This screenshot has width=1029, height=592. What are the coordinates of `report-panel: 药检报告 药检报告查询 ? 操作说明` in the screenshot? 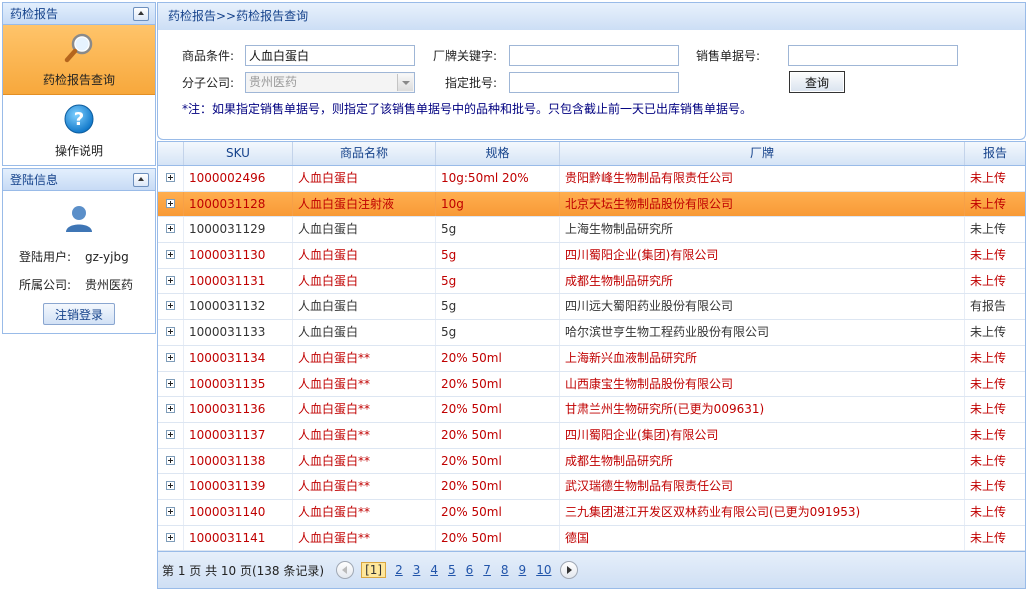 It's located at (79, 84).